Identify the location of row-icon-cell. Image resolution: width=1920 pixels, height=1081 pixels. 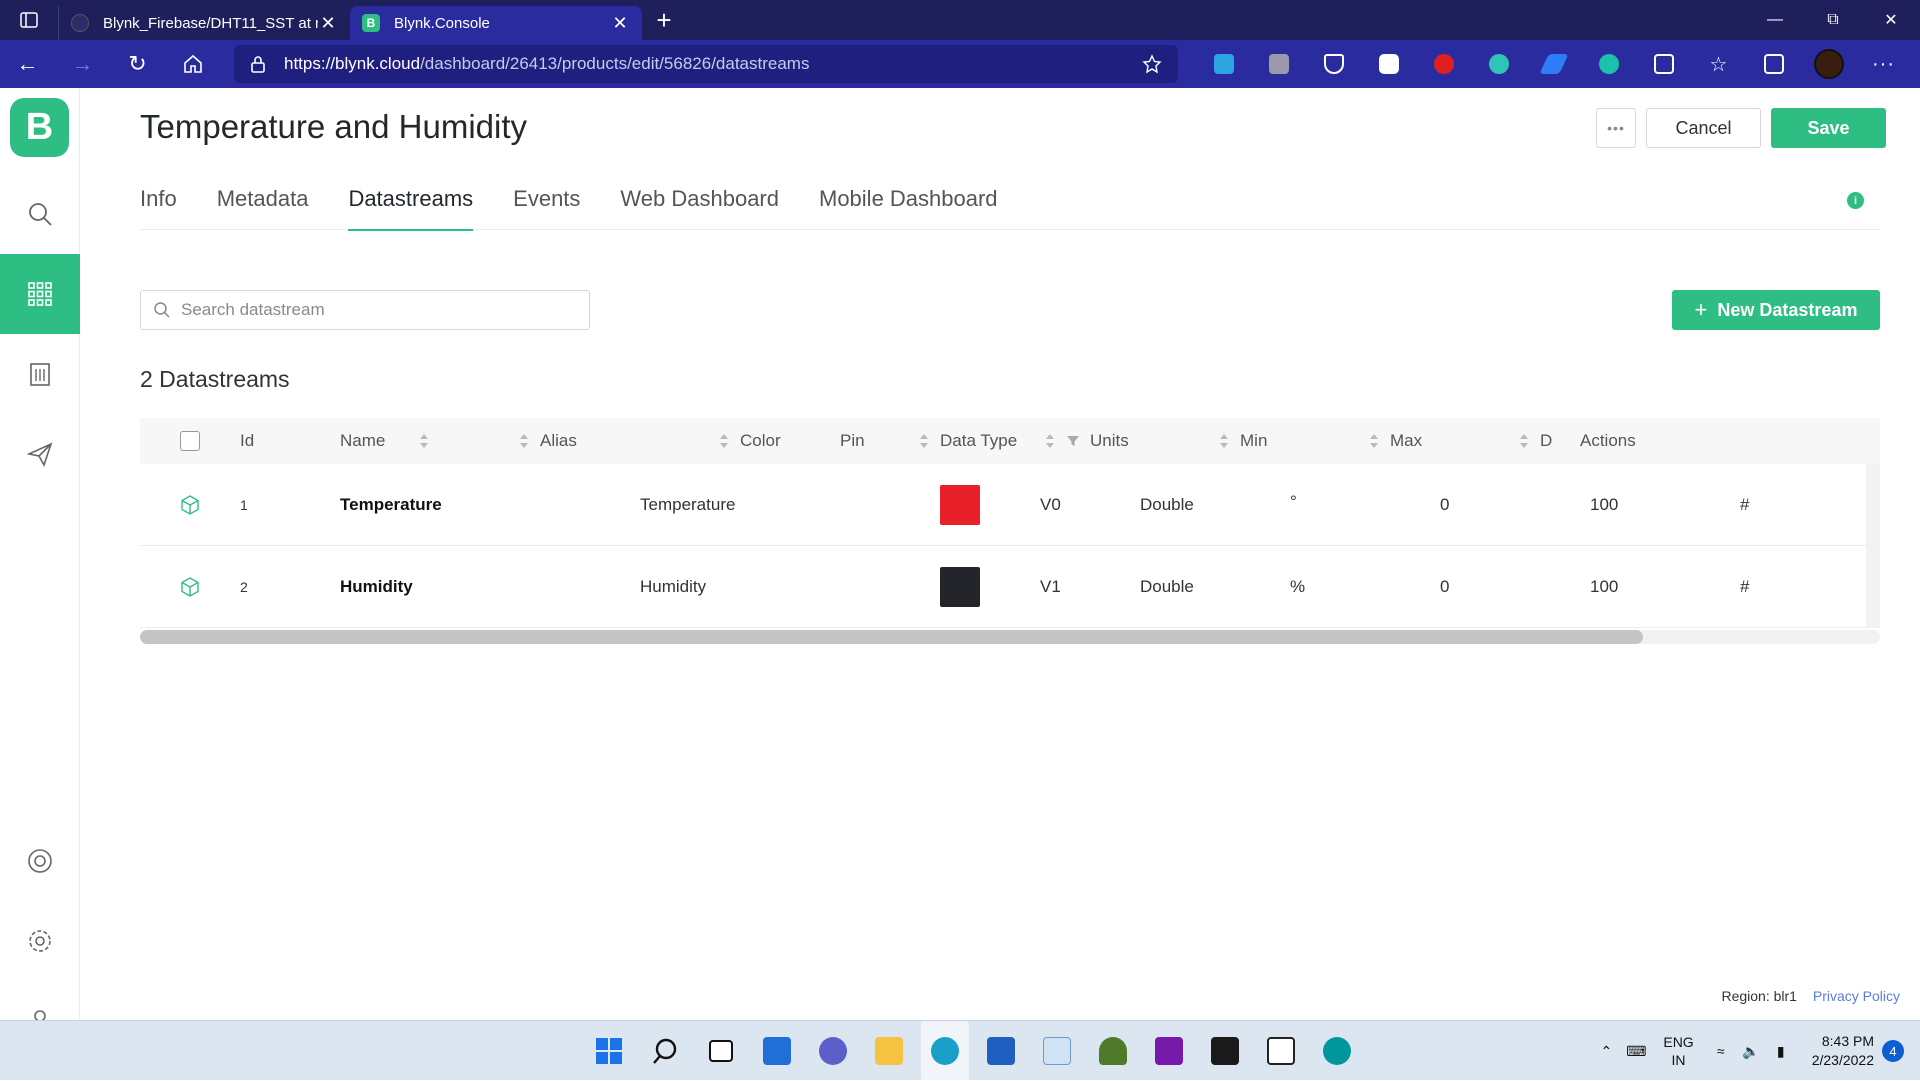
(190, 504).